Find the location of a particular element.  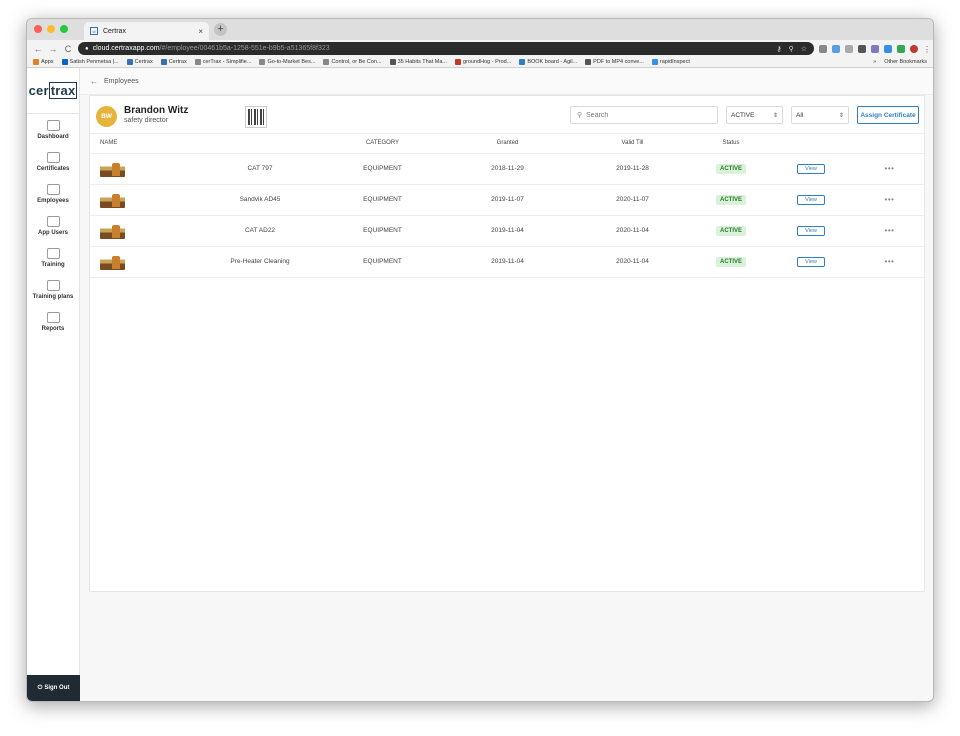

sidebar-item-label: Training is located at coordinates (53, 265).